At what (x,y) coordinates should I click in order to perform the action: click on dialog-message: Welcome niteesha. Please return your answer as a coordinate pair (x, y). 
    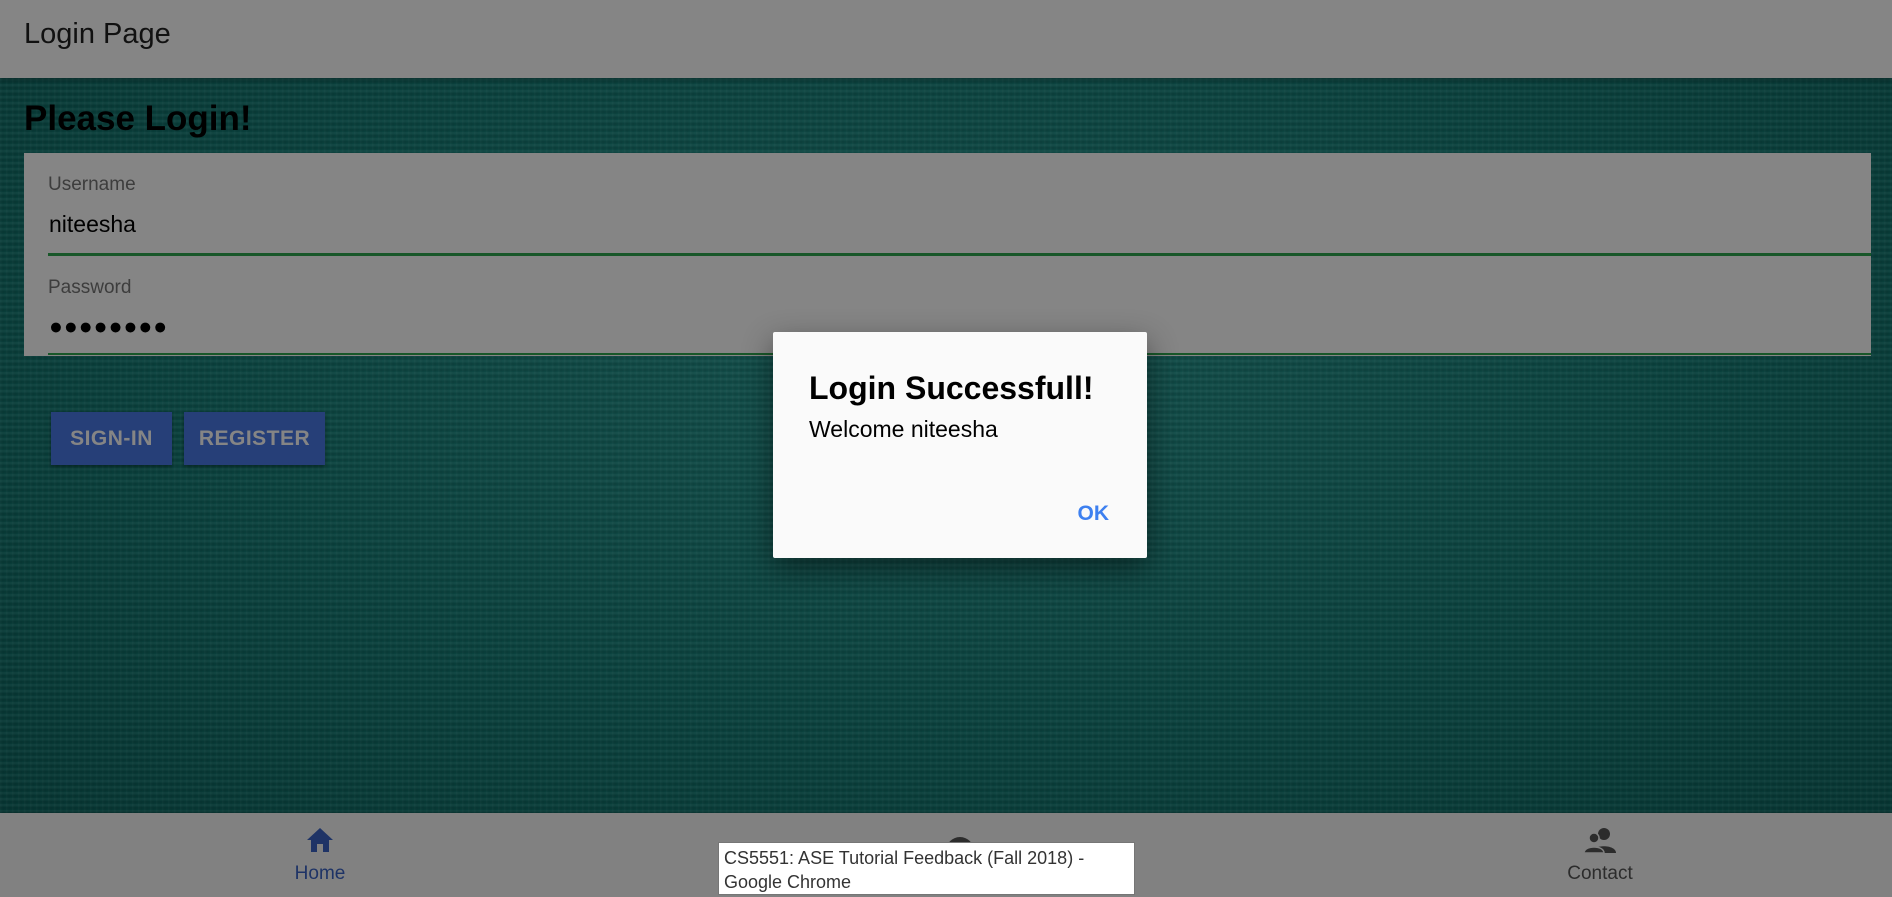
    Looking at the image, I should click on (903, 429).